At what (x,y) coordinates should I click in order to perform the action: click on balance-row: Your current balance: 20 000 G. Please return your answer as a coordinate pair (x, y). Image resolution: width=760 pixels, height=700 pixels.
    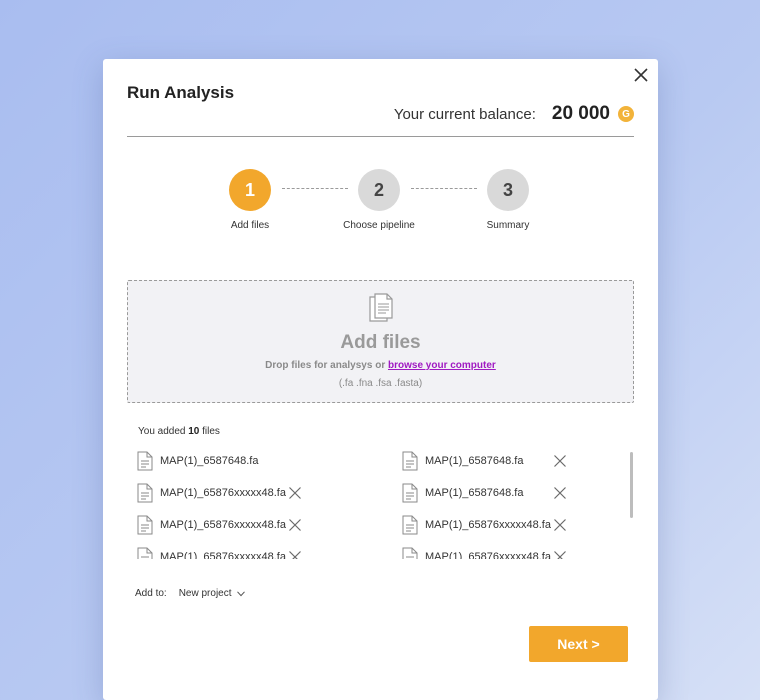
    Looking at the image, I should click on (514, 114).